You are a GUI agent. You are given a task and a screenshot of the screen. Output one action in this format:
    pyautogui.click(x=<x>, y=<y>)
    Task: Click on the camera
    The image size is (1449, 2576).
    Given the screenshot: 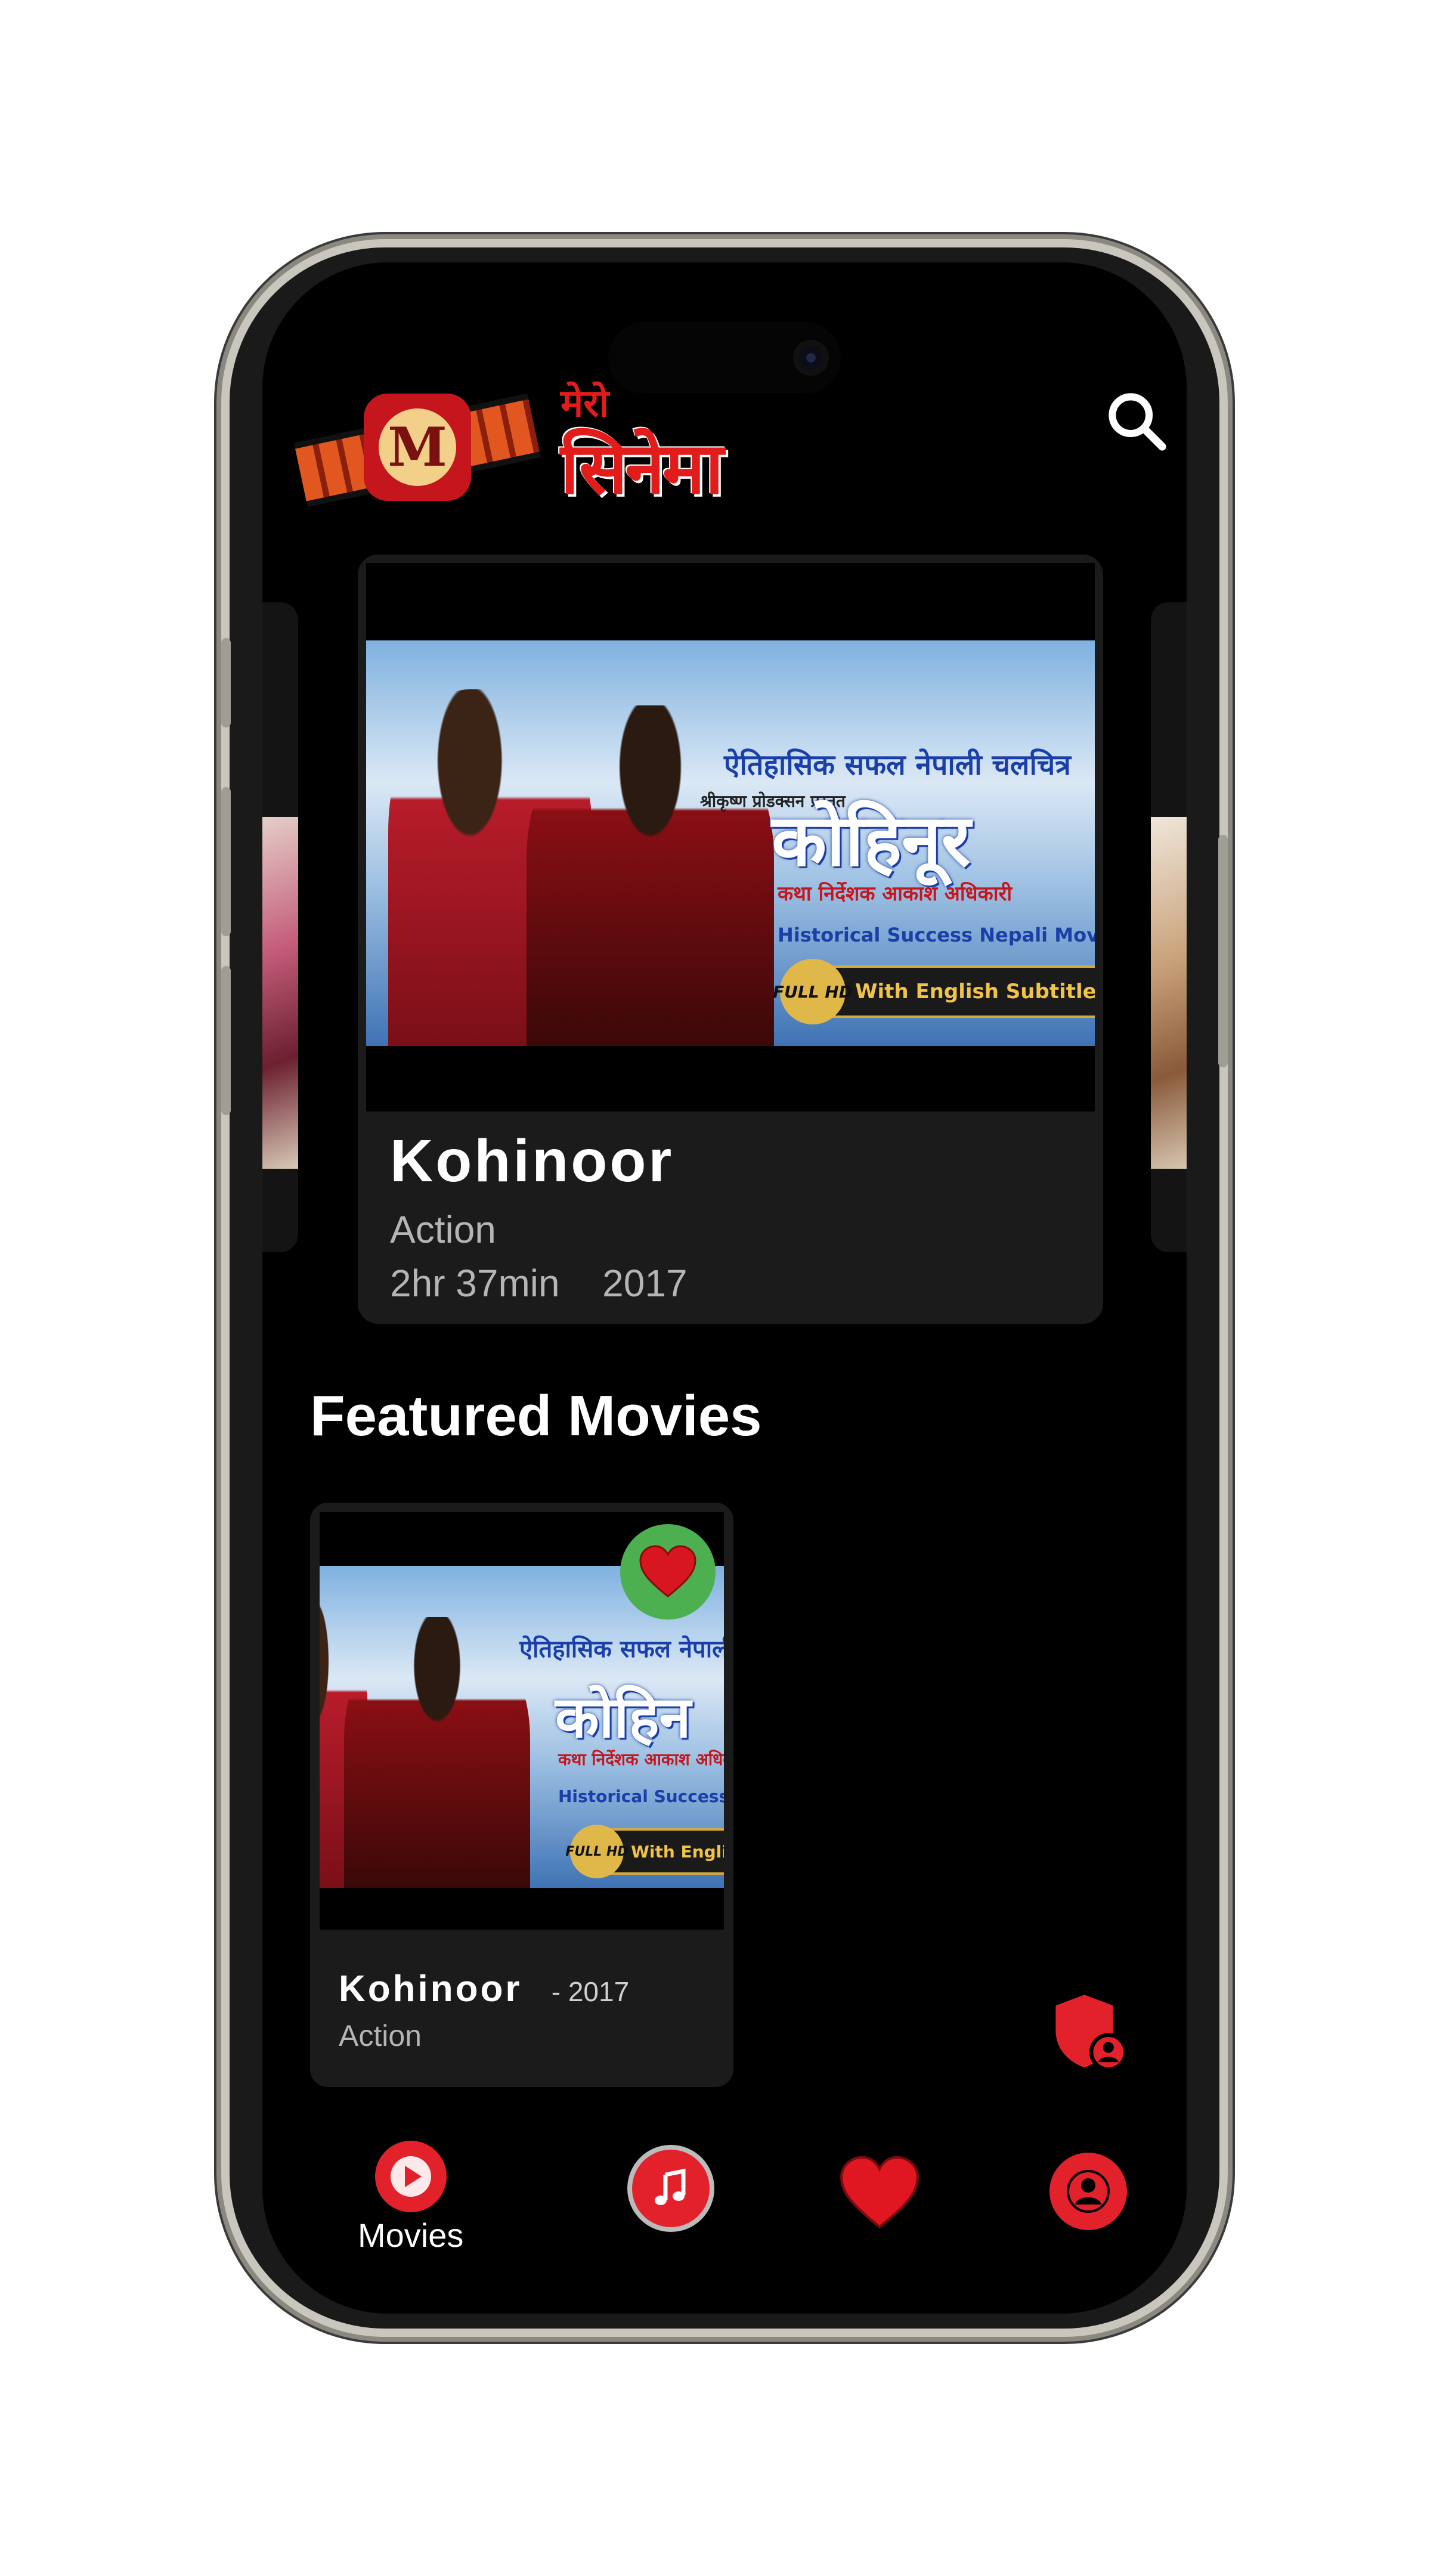 What is the action you would take?
    pyautogui.click(x=811, y=358)
    